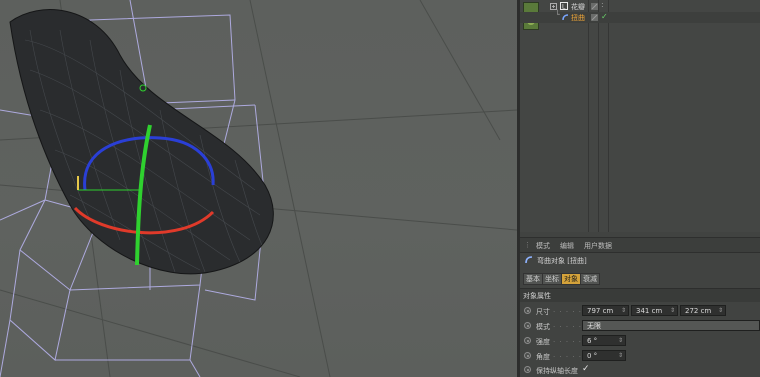 The width and height of the screenshot is (760, 377). What do you see at coordinates (671, 325) in the screenshot?
I see `mode-dropdown: 无限` at bounding box center [671, 325].